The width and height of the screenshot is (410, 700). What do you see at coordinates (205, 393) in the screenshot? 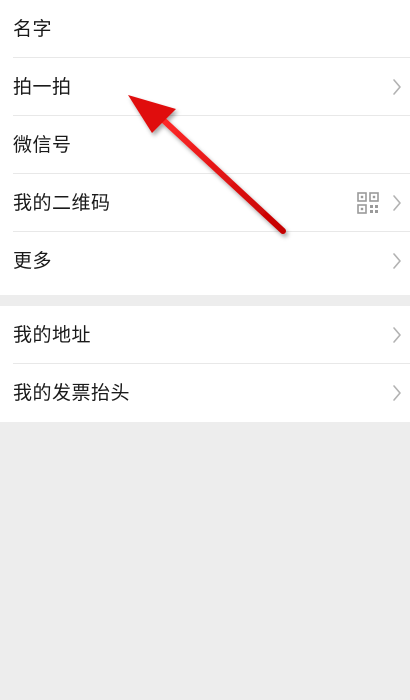
I see `row-my-invoice-title: 我的发票抬头` at bounding box center [205, 393].